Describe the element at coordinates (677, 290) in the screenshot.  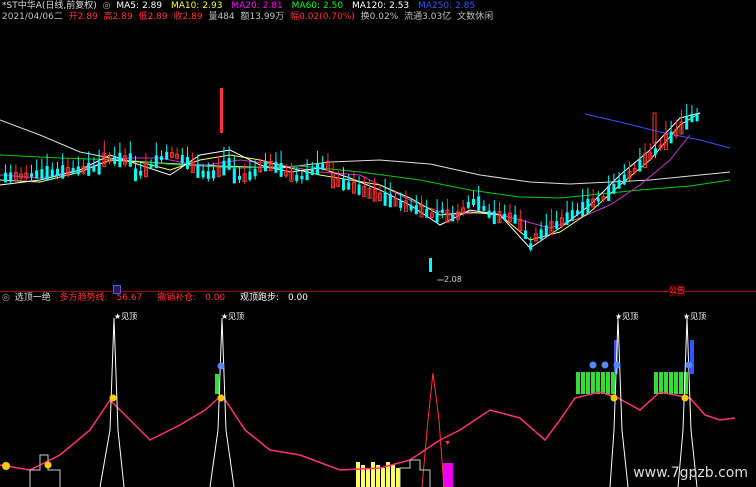
I see `announcement-tag: 公告` at that location.